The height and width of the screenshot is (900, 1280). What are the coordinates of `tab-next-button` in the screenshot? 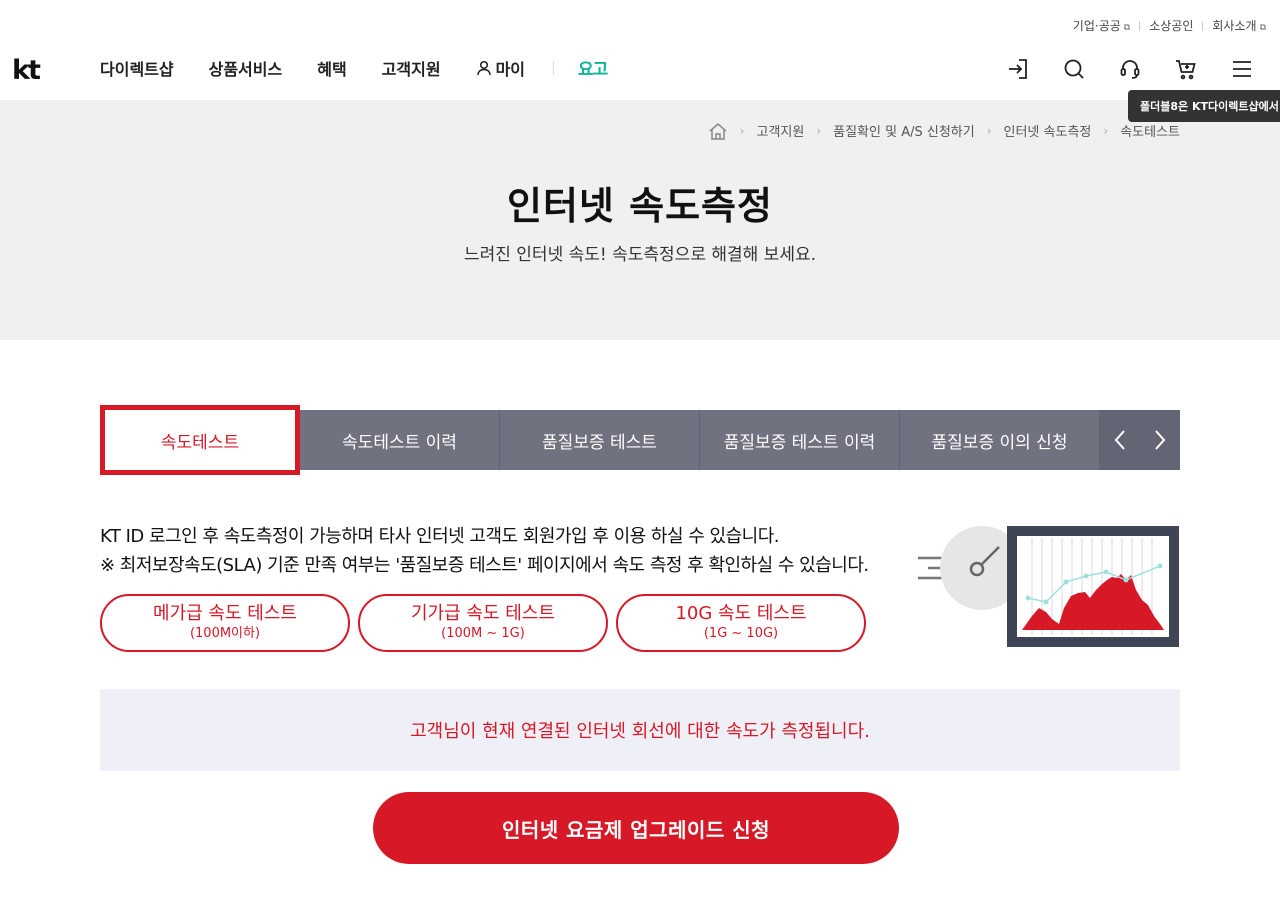 It's located at (1160, 440).